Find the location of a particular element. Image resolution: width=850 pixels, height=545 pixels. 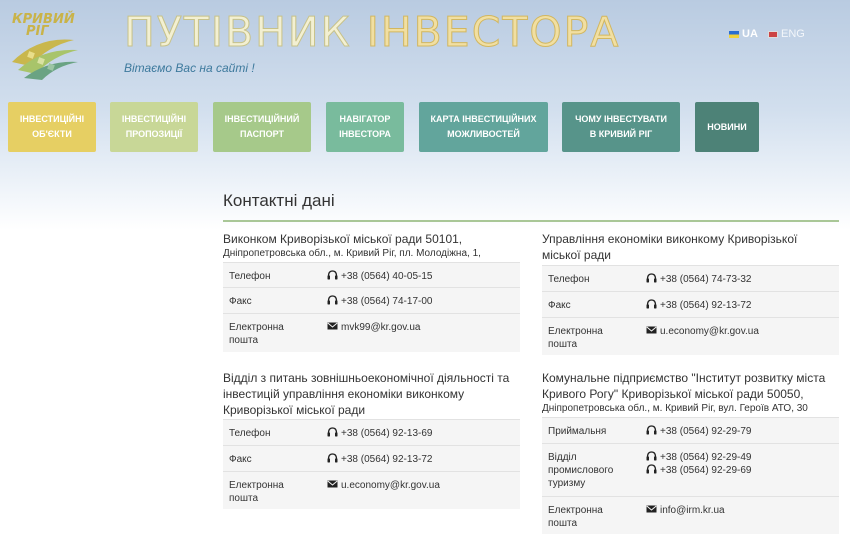

email-link: info@irm.kr.ua is located at coordinates (692, 510).